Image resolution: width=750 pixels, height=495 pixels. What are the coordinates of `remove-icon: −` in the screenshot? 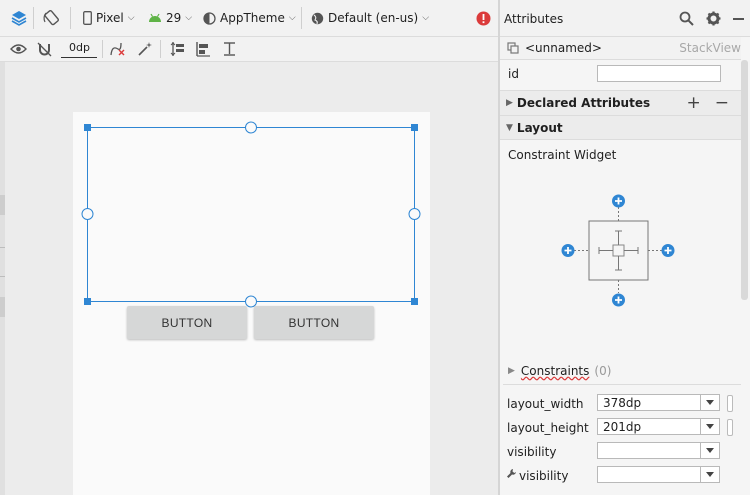 It's located at (722, 103).